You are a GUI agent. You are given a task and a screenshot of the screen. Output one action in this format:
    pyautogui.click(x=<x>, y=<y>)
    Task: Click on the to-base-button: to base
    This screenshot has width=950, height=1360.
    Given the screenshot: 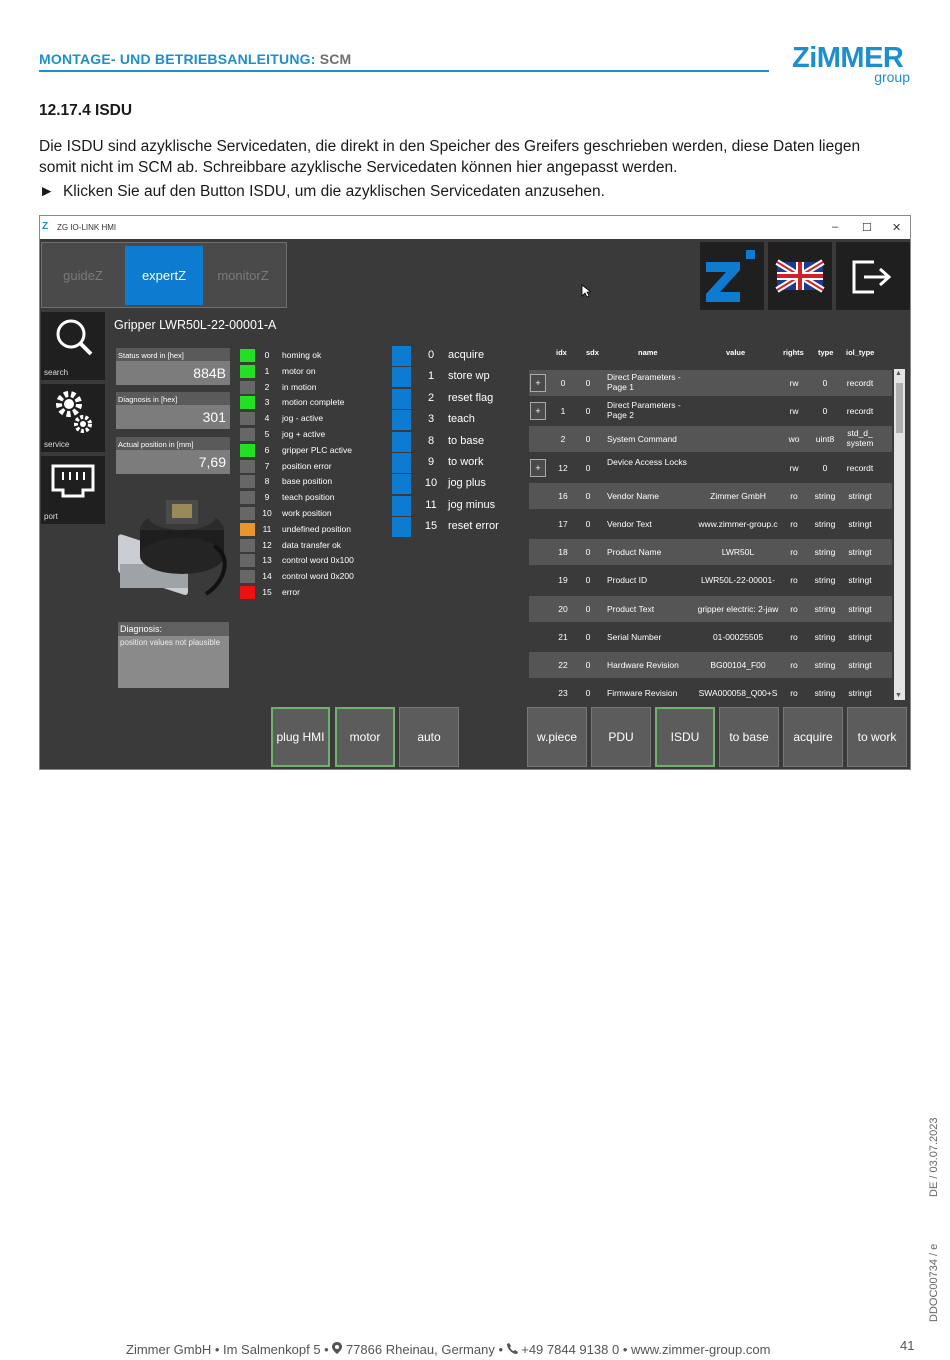 What is the action you would take?
    pyautogui.click(x=749, y=737)
    